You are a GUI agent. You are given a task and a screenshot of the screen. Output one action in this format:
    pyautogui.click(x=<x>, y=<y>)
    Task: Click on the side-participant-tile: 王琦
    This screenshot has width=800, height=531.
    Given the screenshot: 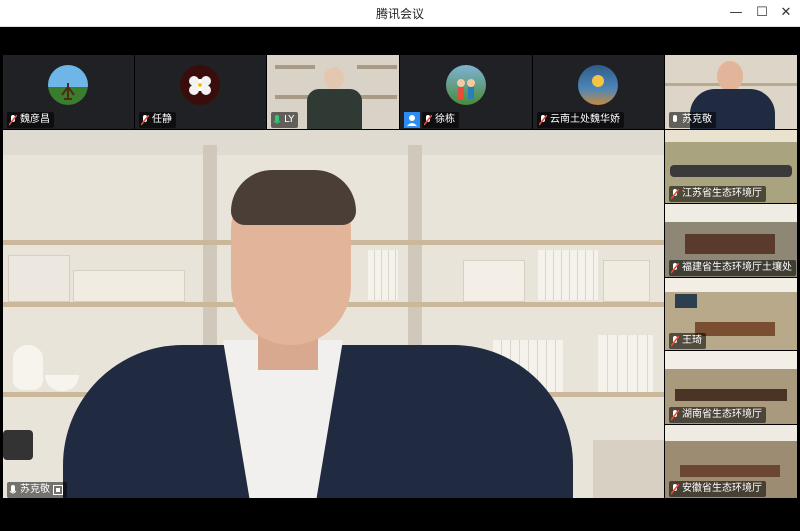 What is the action you would take?
    pyautogui.click(x=731, y=314)
    